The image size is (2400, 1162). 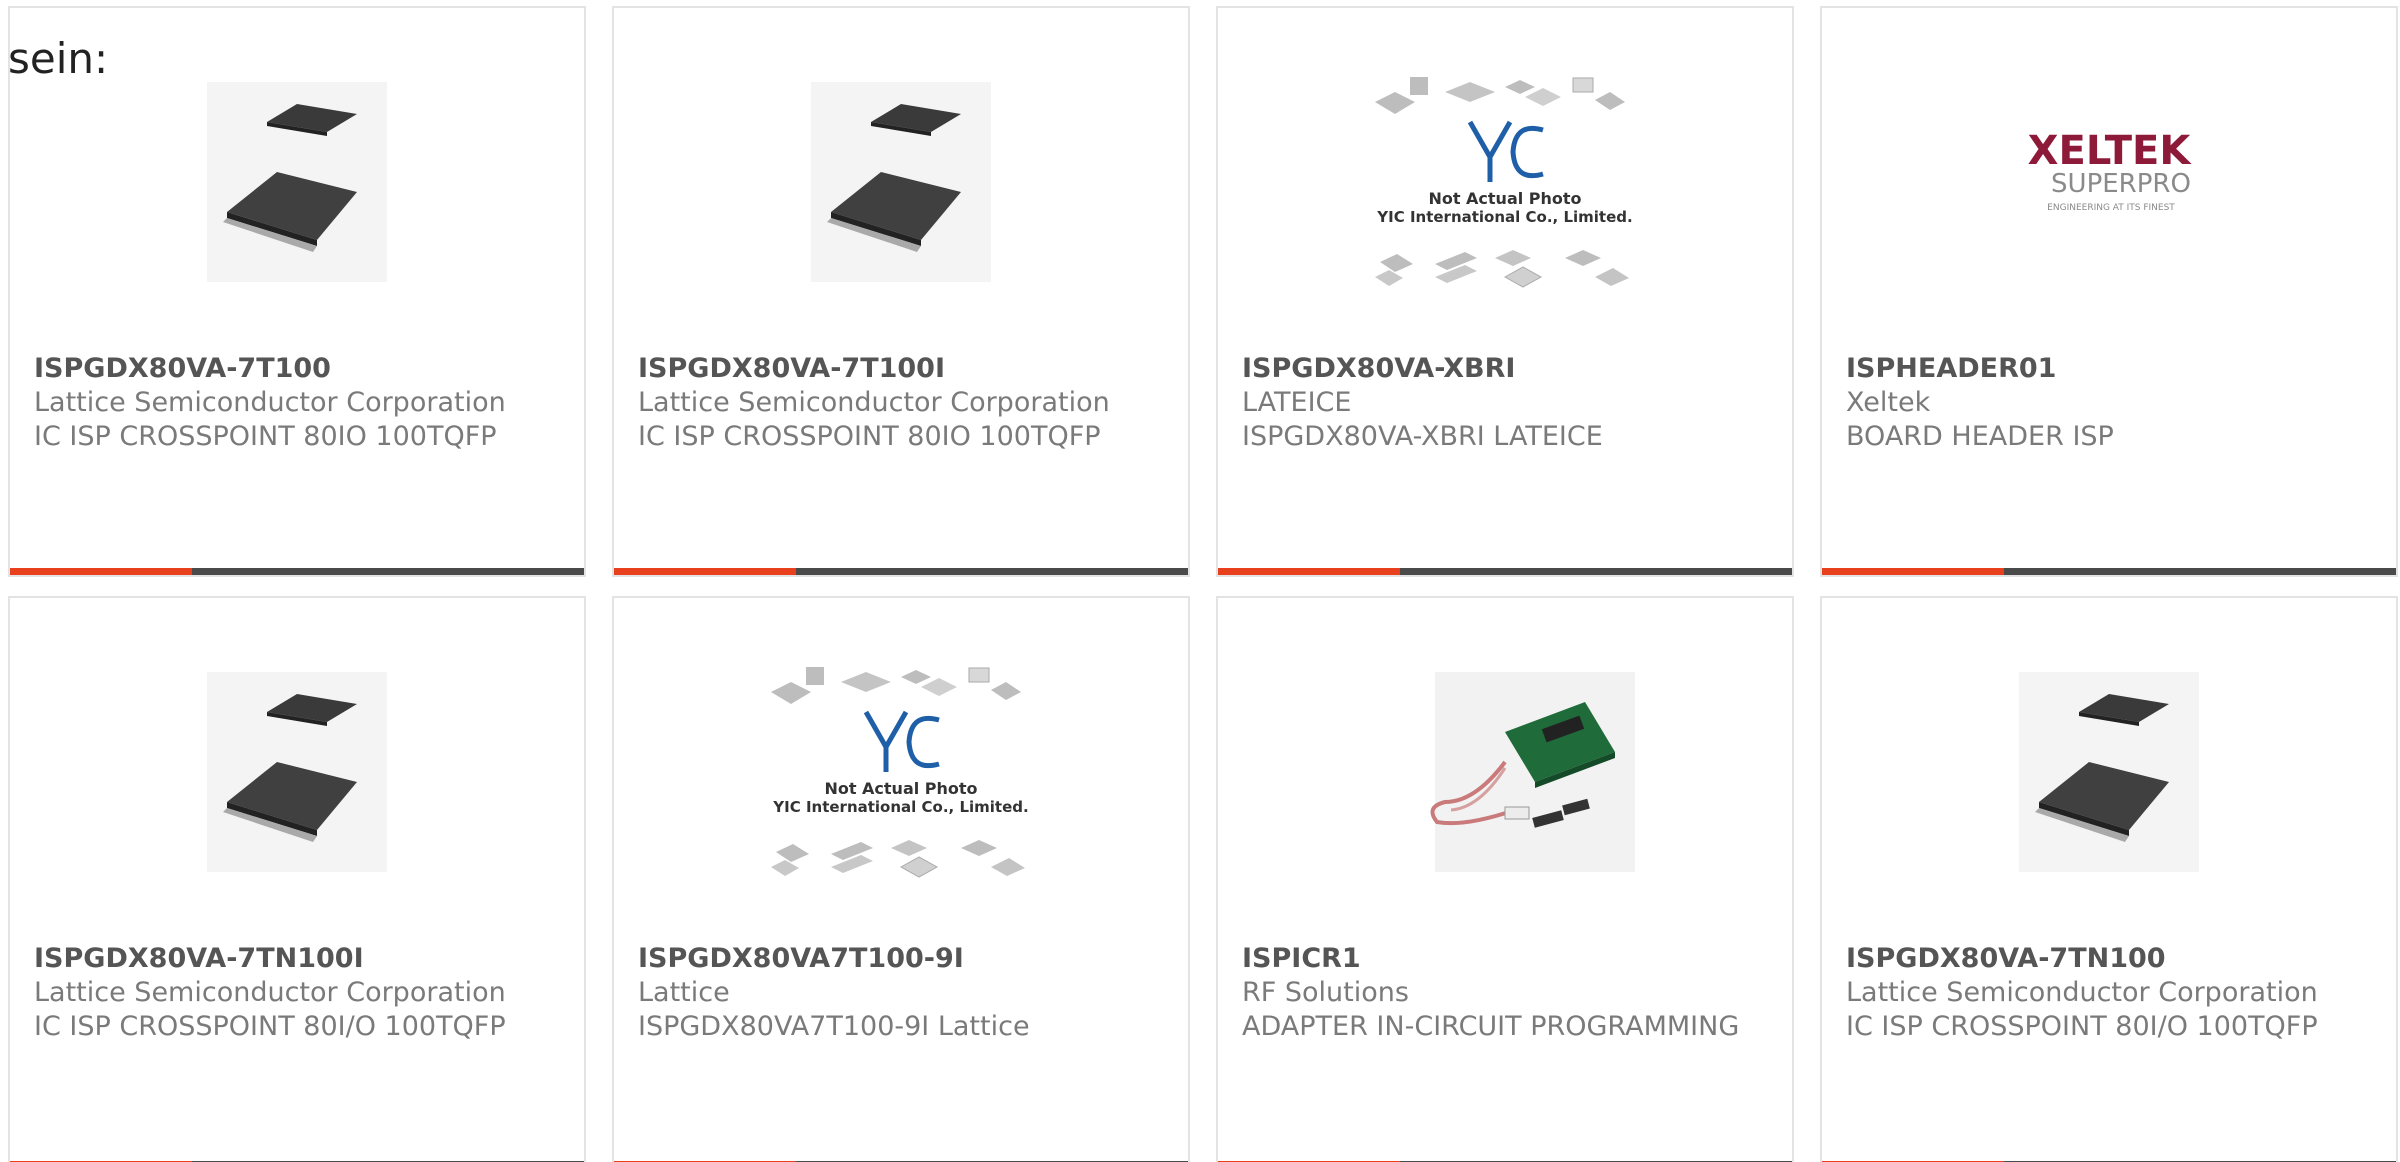 I want to click on logo-tagline: ENGINEERING AT ITS FINEST, so click(x=2111, y=208).